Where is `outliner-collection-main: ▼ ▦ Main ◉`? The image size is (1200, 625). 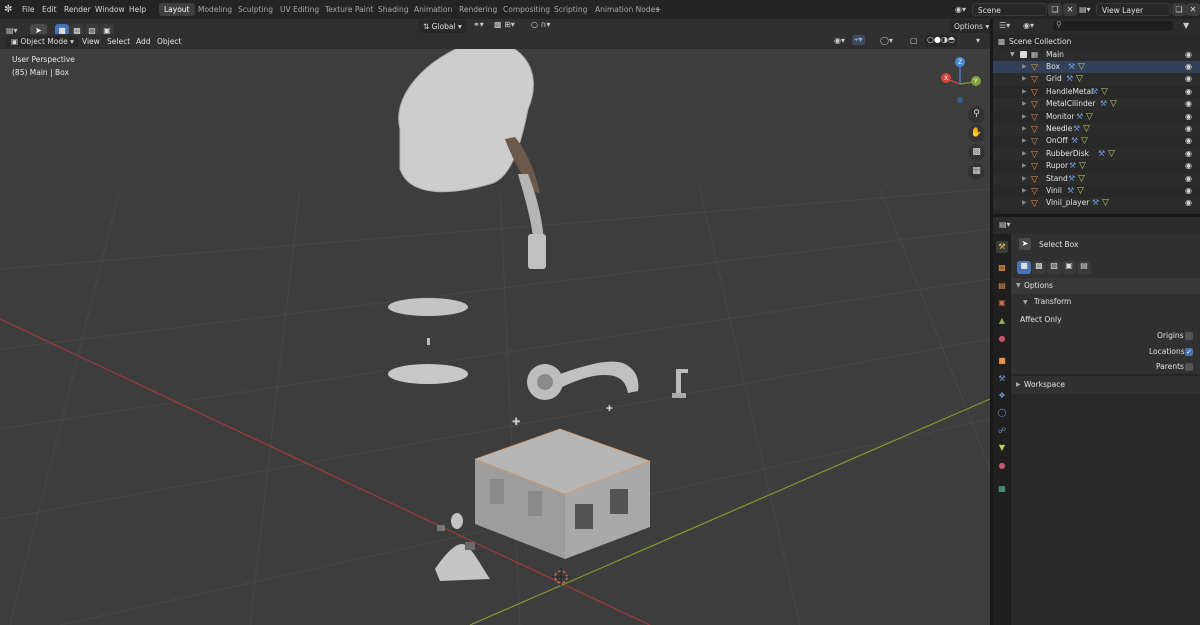 outliner-collection-main: ▼ ▦ Main ◉ is located at coordinates (1096, 55).